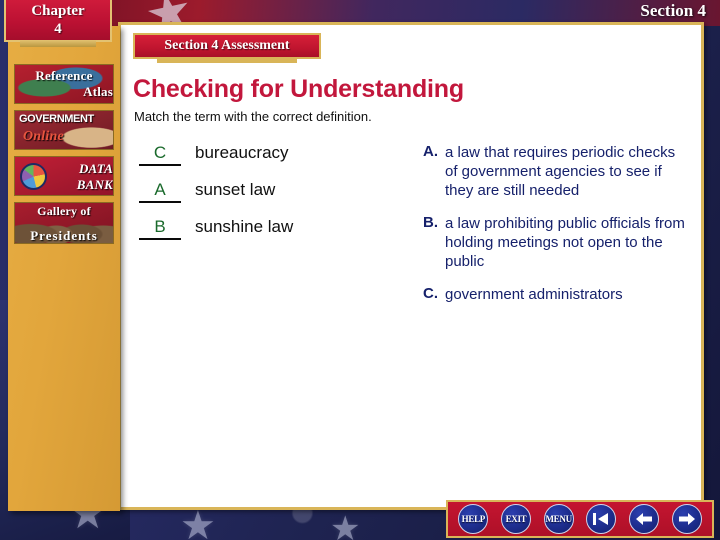  I want to click on first-page-icon, so click(601, 519).